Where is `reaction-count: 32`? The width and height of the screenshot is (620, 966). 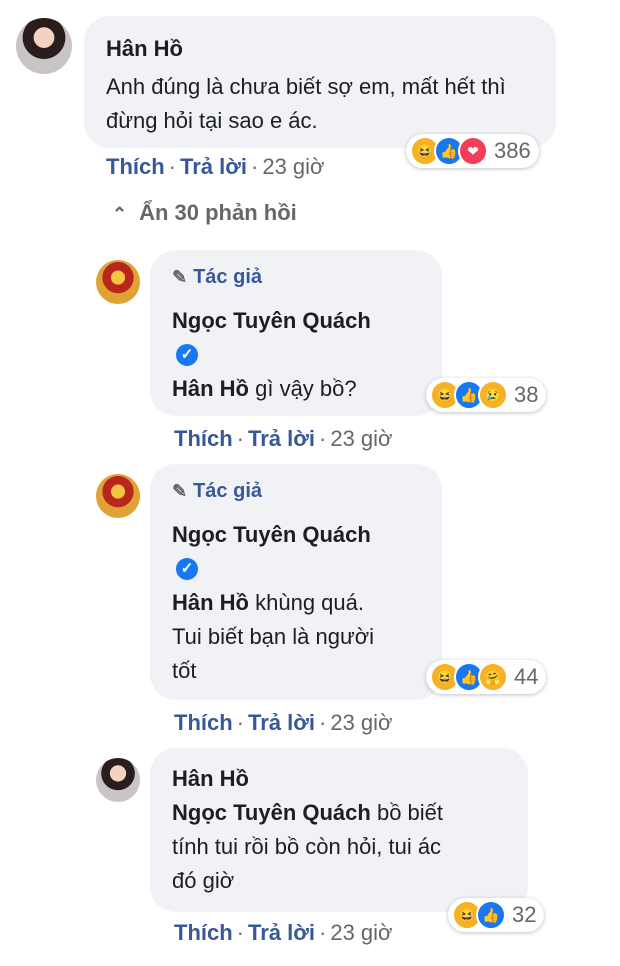 reaction-count: 32 is located at coordinates (524, 914).